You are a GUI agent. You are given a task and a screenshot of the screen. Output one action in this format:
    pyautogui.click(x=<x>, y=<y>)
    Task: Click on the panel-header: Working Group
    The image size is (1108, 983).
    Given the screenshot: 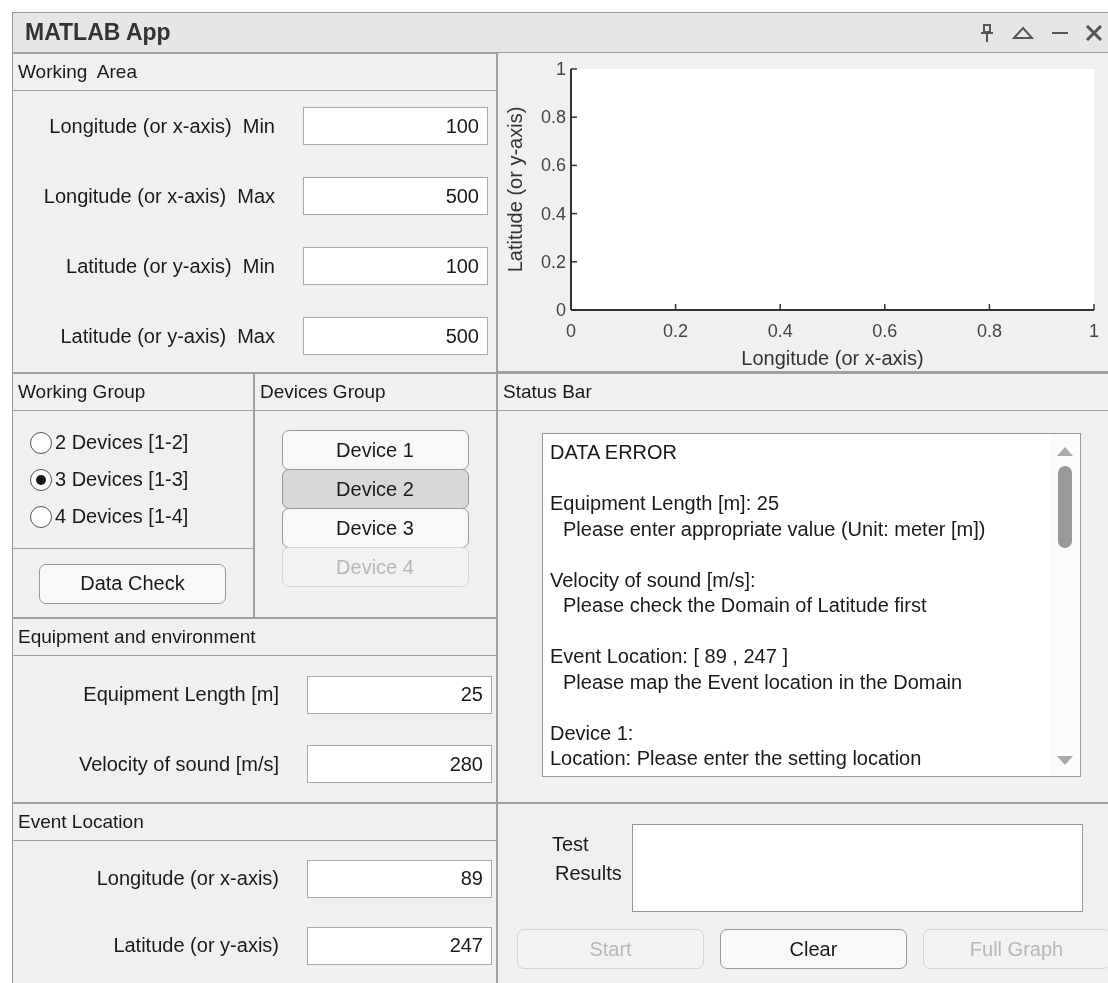 What is the action you would take?
    pyautogui.click(x=133, y=392)
    